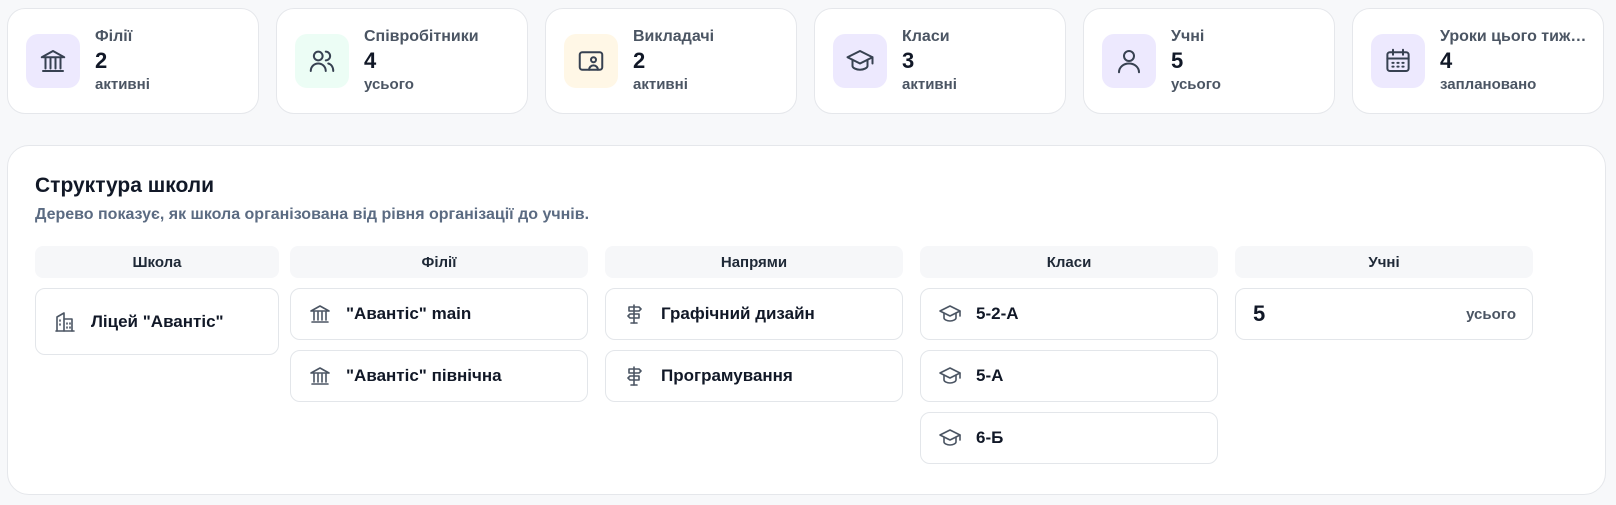 Image resolution: width=1616 pixels, height=505 pixels. What do you see at coordinates (1384, 314) in the screenshot?
I see `students-count-node: 5 усього` at bounding box center [1384, 314].